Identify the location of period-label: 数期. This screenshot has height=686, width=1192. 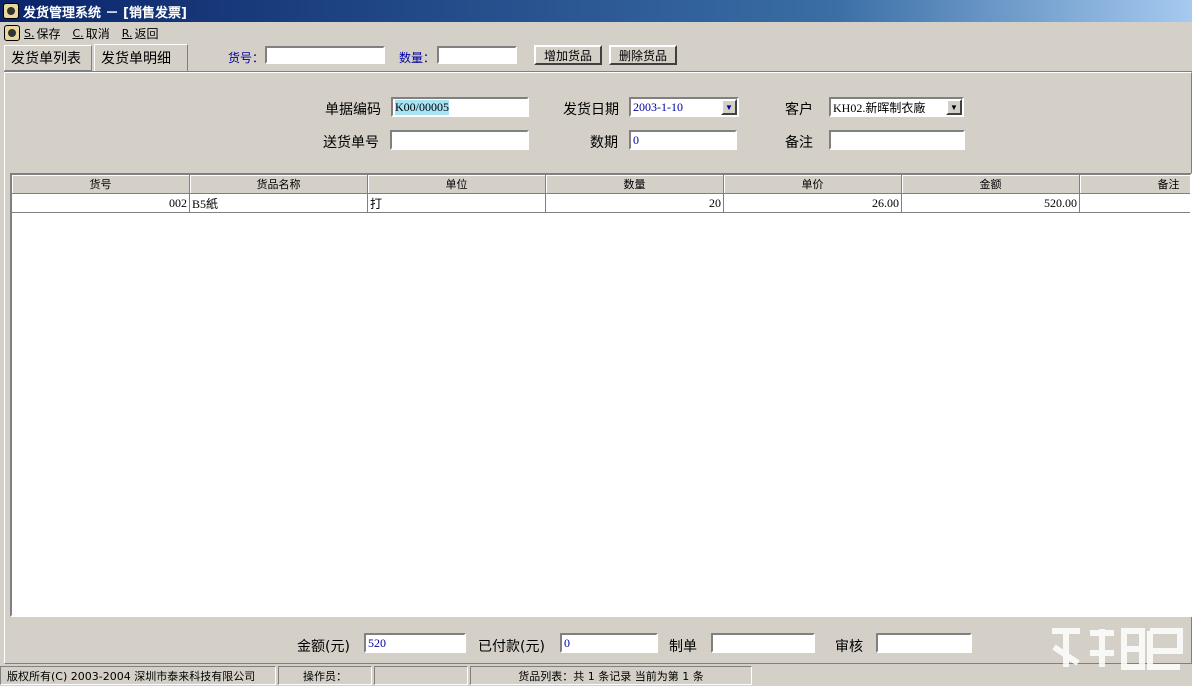
(604, 143).